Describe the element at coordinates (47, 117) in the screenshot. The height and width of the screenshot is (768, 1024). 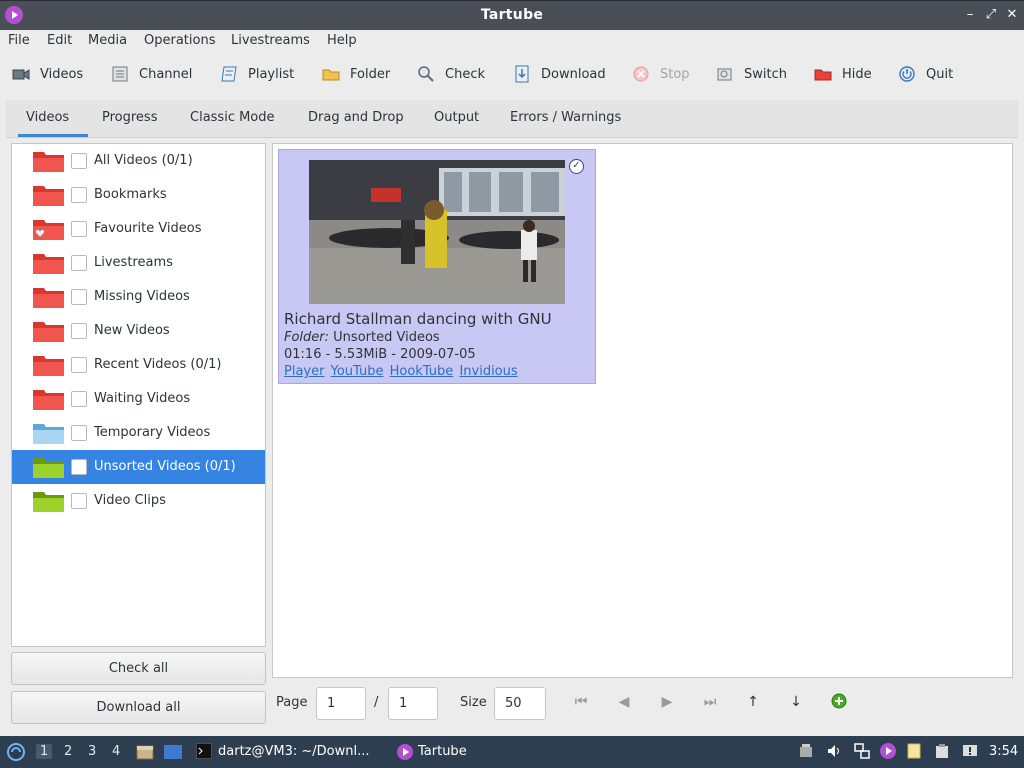
I see `tab-videos: Videos` at that location.